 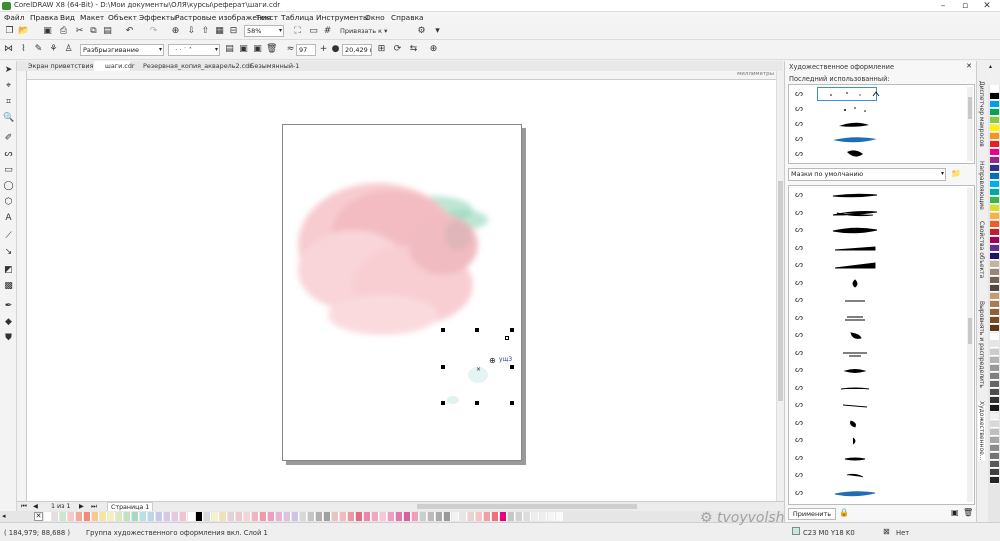 What do you see at coordinates (297, 31) in the screenshot?
I see `full-screen-icon: ⛶` at bounding box center [297, 31].